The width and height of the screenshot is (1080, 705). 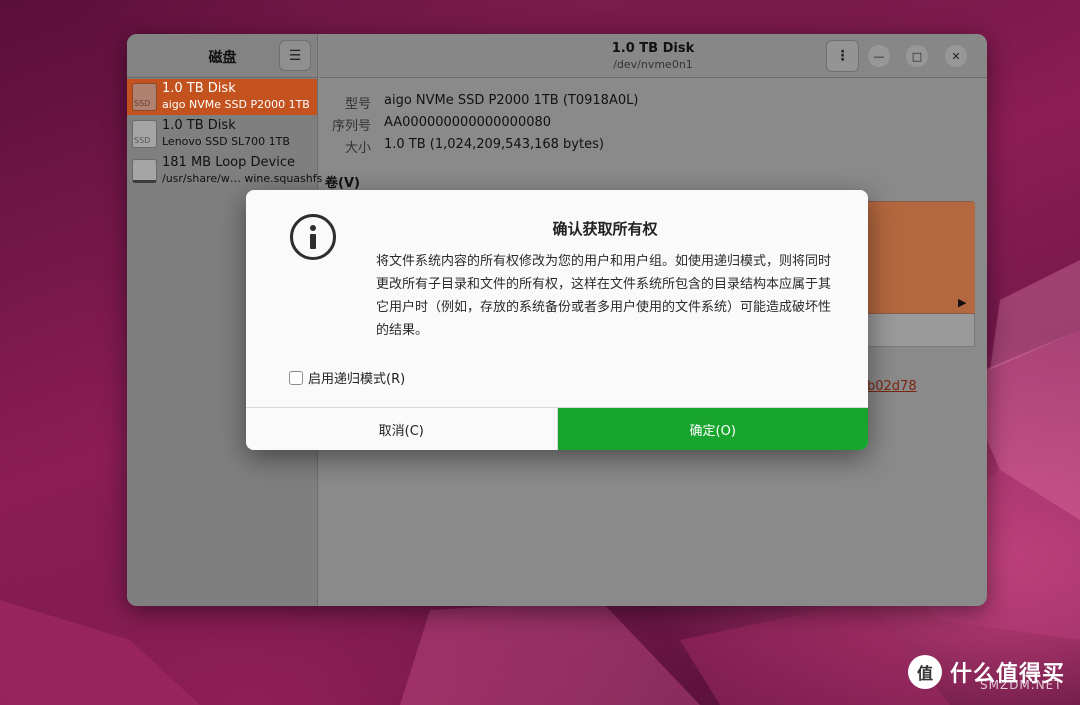 What do you see at coordinates (222, 97) in the screenshot?
I see `disk-item-nvme: SSD 1.0 TB Disk aigo NVMe SSD P2000 1TB` at bounding box center [222, 97].